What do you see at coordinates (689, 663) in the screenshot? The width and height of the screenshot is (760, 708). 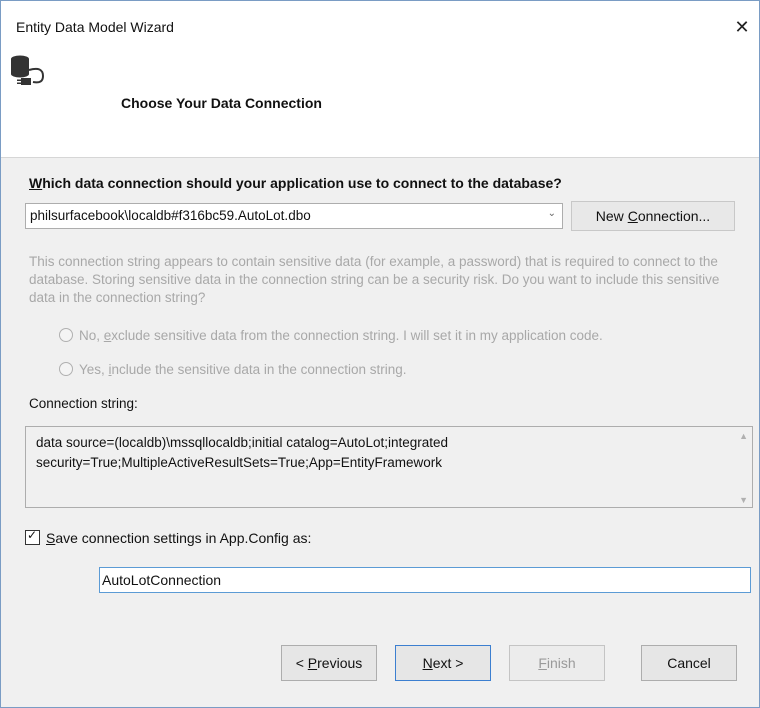 I see `cancel-button: Cancel` at bounding box center [689, 663].